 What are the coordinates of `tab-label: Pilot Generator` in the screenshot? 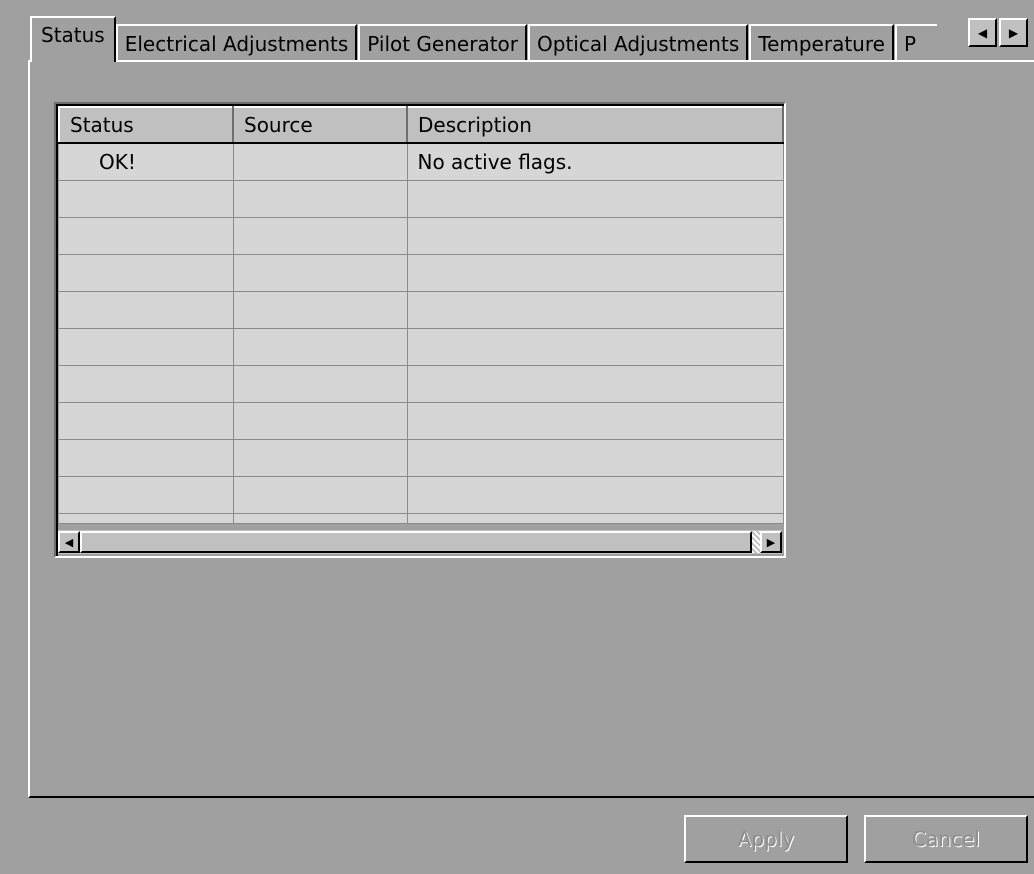 It's located at (442, 44).